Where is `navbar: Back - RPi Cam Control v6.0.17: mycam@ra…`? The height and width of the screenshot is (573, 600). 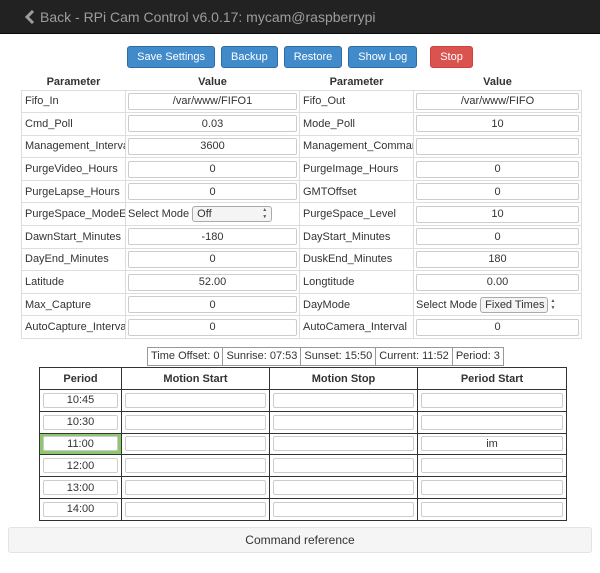
navbar: Back - RPi Cam Control v6.0.17: mycam@ra… is located at coordinates (300, 17).